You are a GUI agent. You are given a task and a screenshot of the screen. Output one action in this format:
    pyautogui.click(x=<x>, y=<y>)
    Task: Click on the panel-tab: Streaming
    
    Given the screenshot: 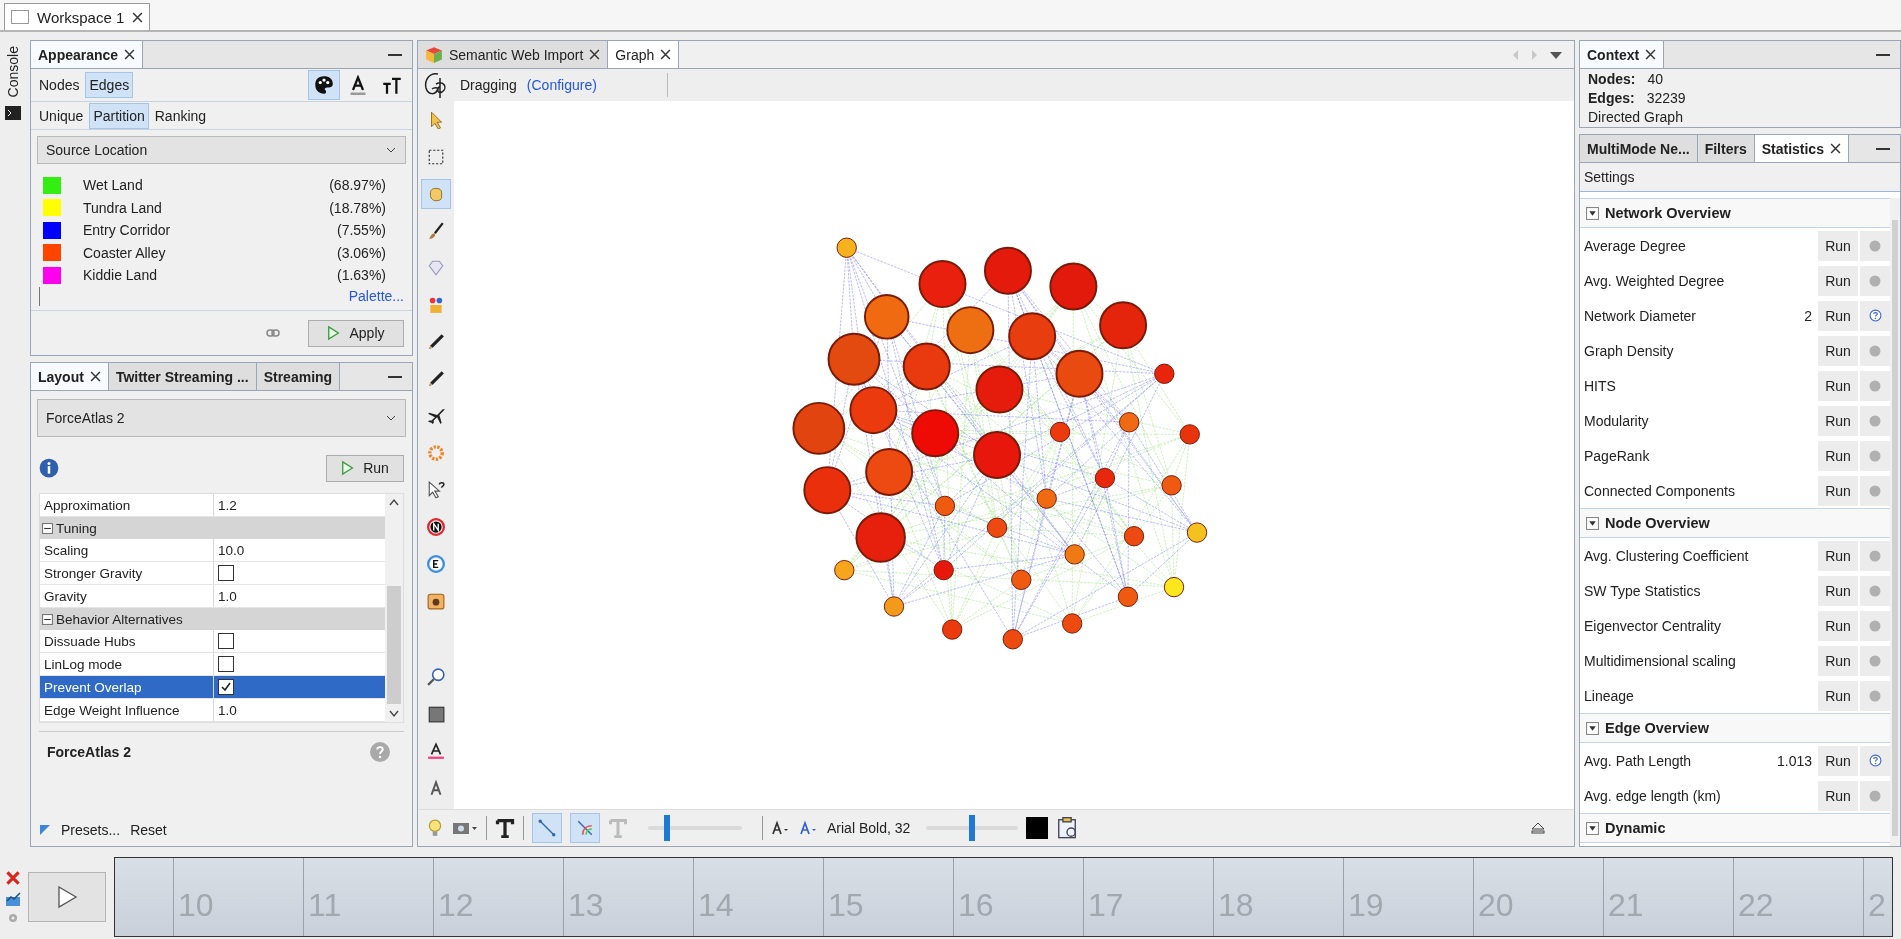 What is the action you would take?
    pyautogui.click(x=298, y=376)
    